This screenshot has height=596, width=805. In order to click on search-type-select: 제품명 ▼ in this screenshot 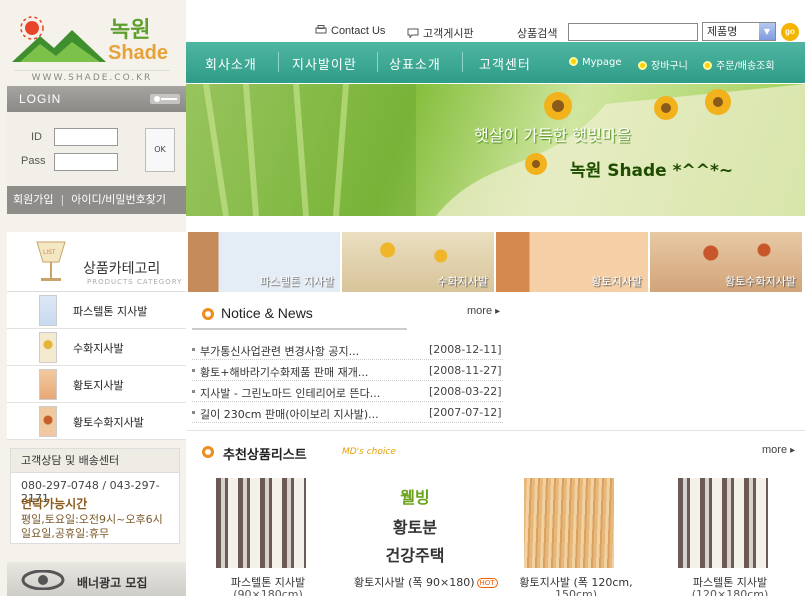, I will do `click(739, 31)`.